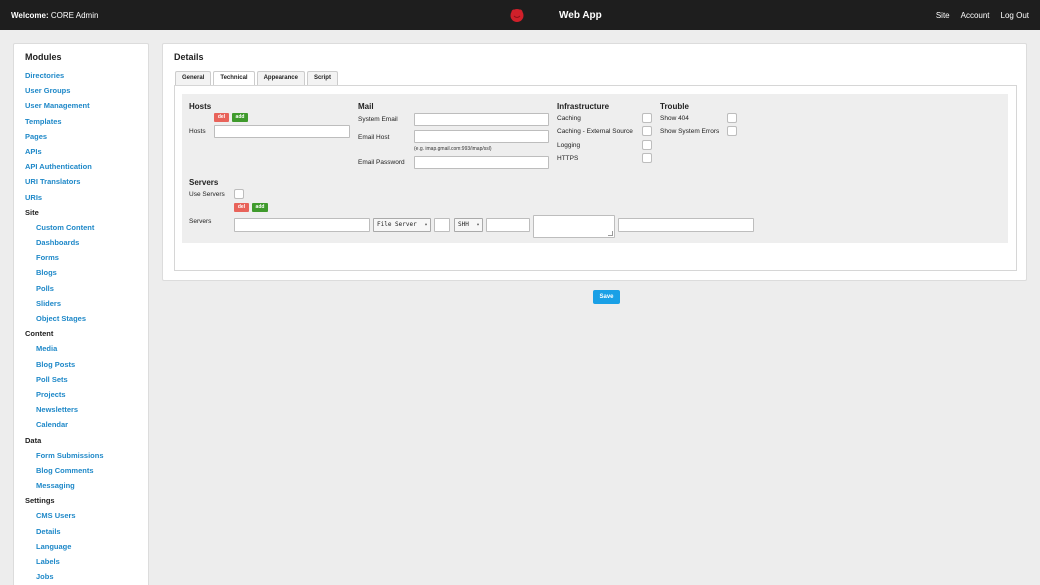 The height and width of the screenshot is (585, 1040). I want to click on sidebar-title: Modules, so click(43, 57).